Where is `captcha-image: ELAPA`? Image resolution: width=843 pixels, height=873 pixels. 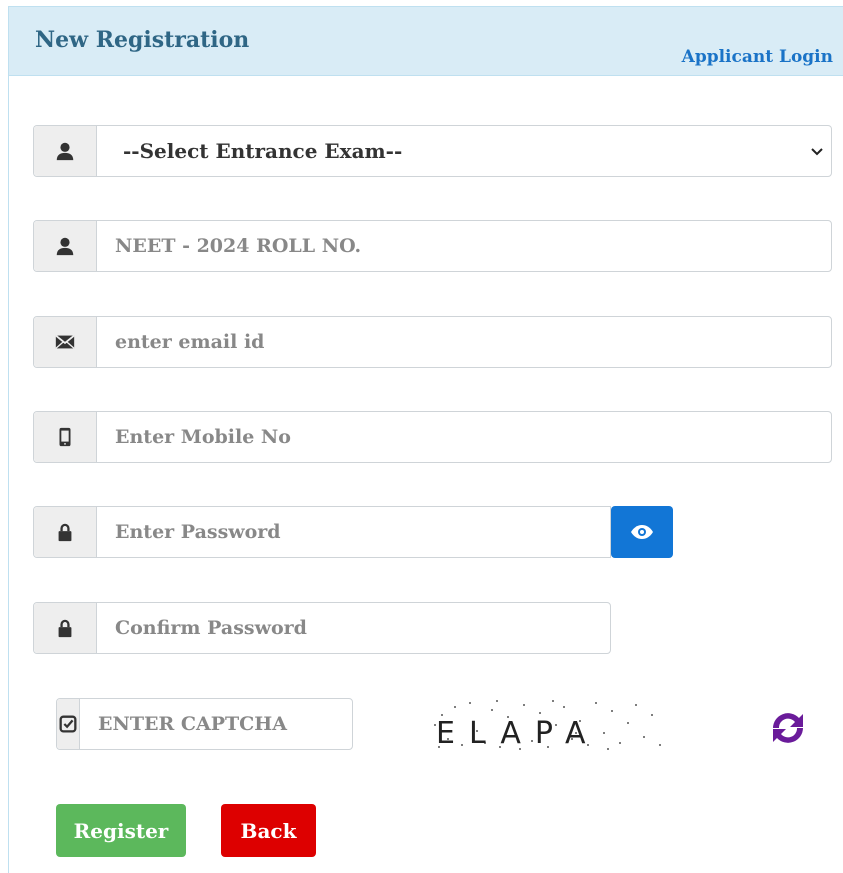
captcha-image: ELAPA is located at coordinates (548, 724).